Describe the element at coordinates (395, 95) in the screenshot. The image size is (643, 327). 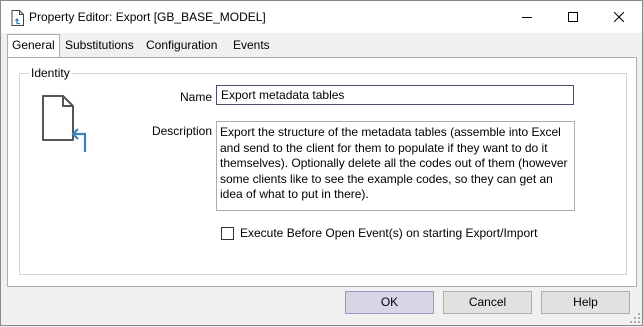
I see `name-input` at that location.